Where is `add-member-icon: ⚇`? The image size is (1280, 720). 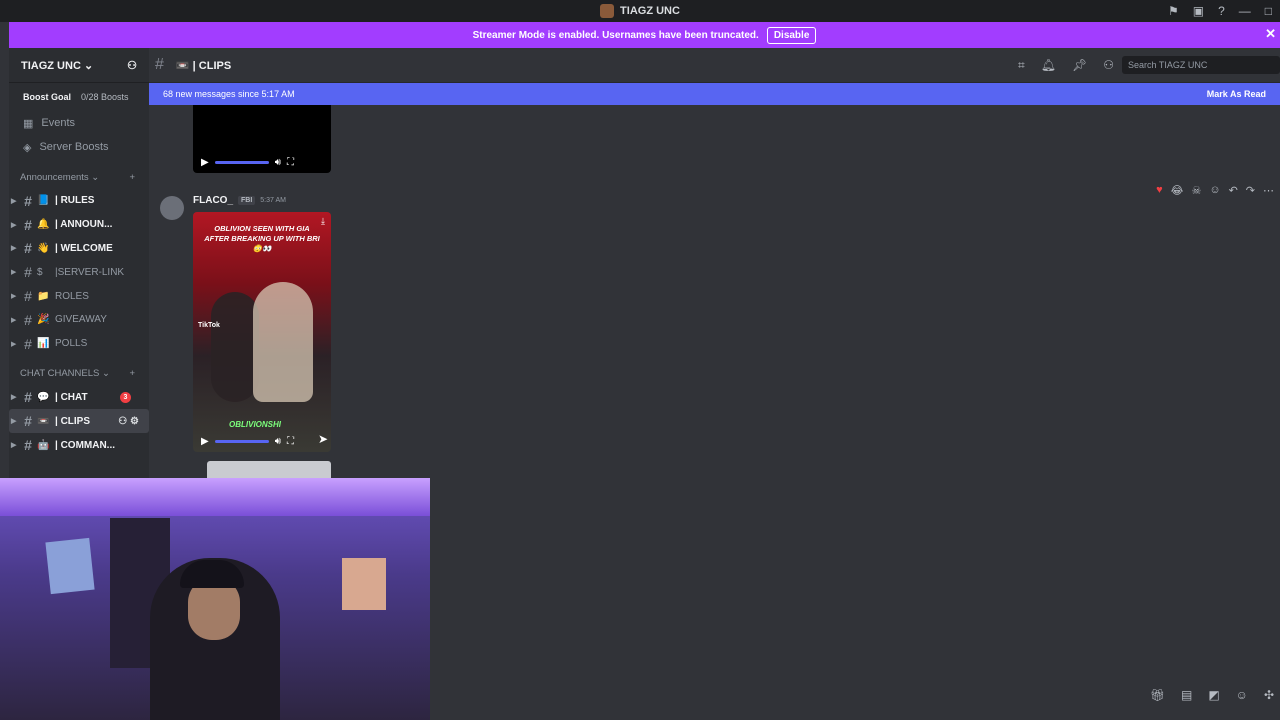 add-member-icon: ⚇ is located at coordinates (132, 65).